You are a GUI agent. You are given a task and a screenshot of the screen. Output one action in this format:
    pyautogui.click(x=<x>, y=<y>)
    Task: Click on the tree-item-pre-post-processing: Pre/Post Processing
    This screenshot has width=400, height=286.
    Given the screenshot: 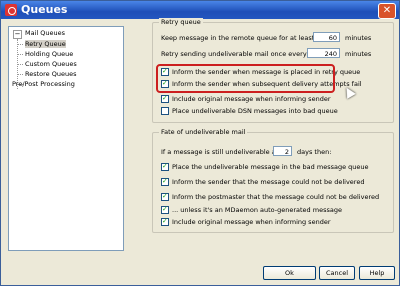 What is the action you would take?
    pyautogui.click(x=43, y=84)
    